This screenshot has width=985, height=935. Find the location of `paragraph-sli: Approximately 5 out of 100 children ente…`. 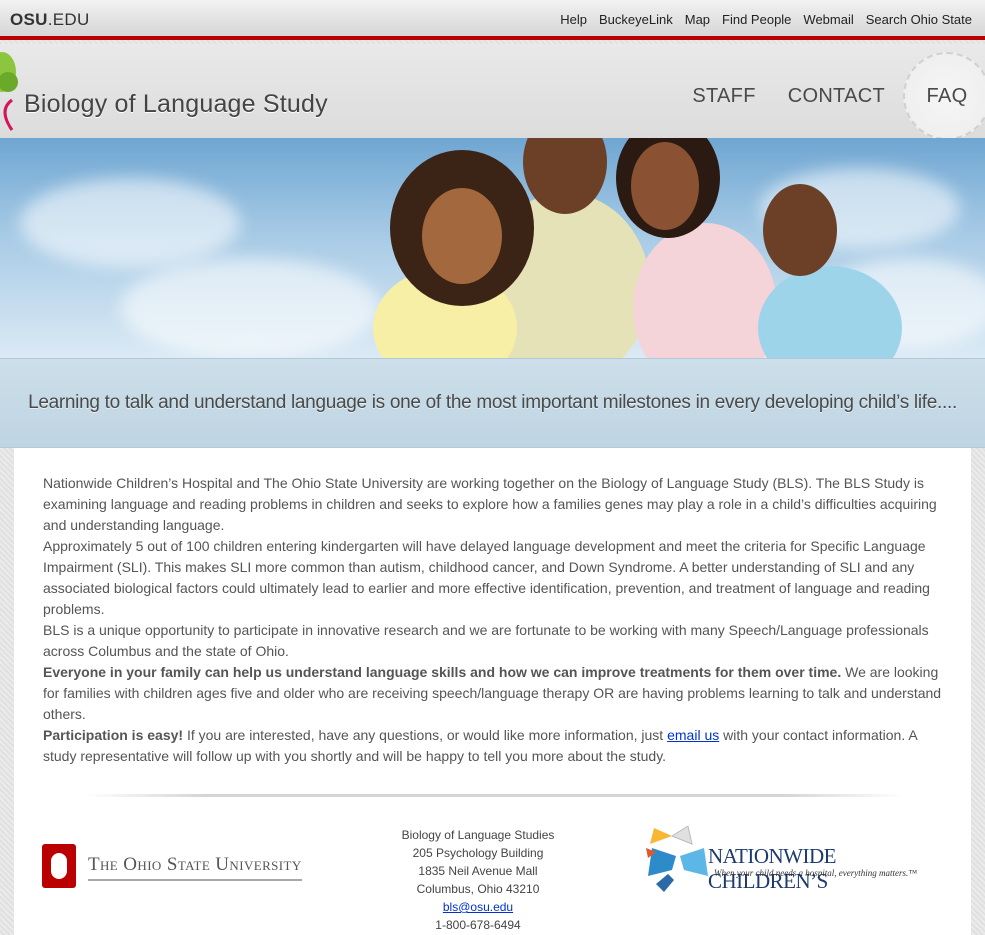

paragraph-sli: Approximately 5 out of 100 children ente… is located at coordinates (486, 577).